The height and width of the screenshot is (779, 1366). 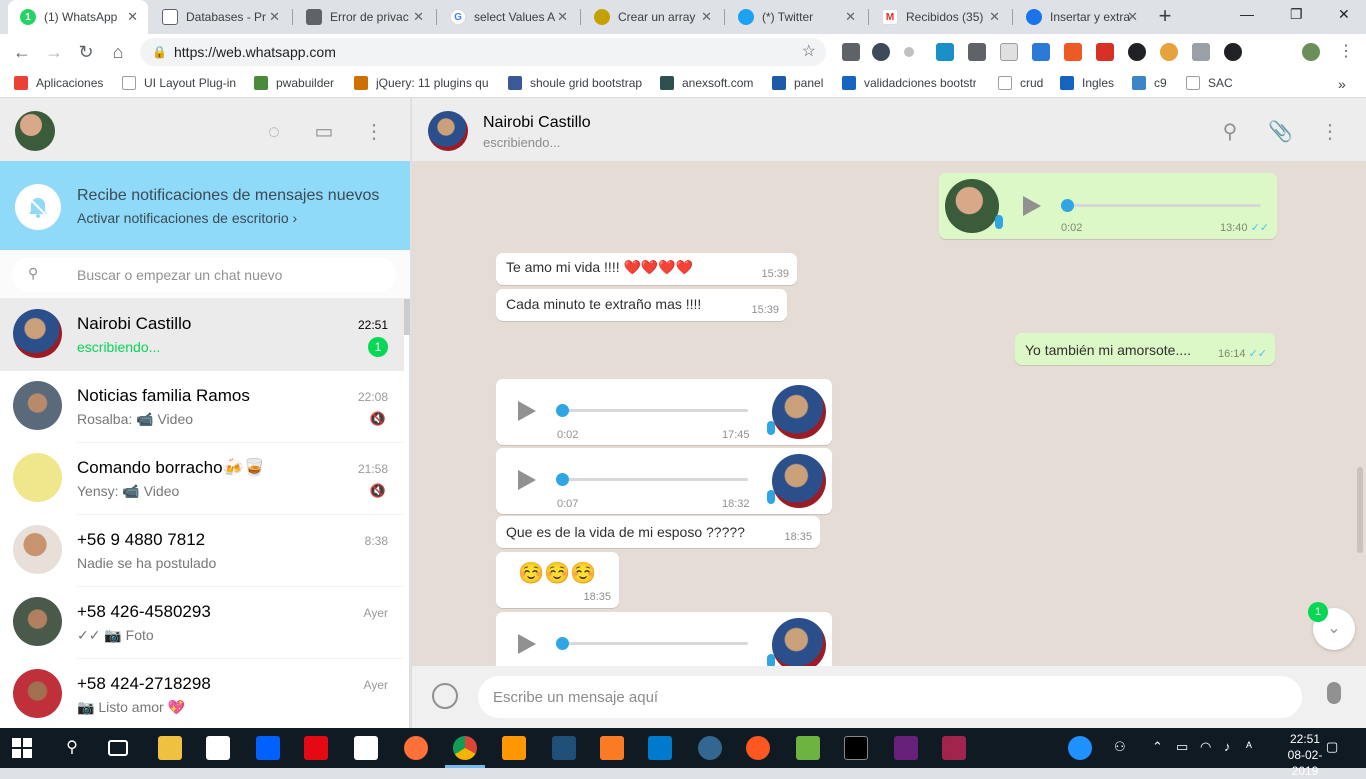 I want to click on bookmark-item: shoule grid bootstrap, so click(x=575, y=83).